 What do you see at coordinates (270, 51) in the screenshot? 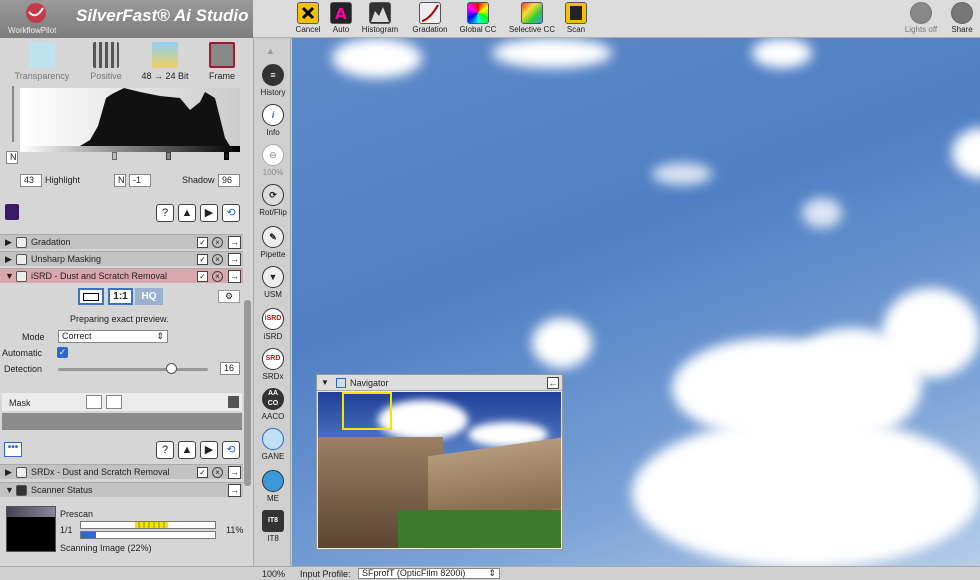
I see `scroll-up-icon: ▲` at bounding box center [270, 51].